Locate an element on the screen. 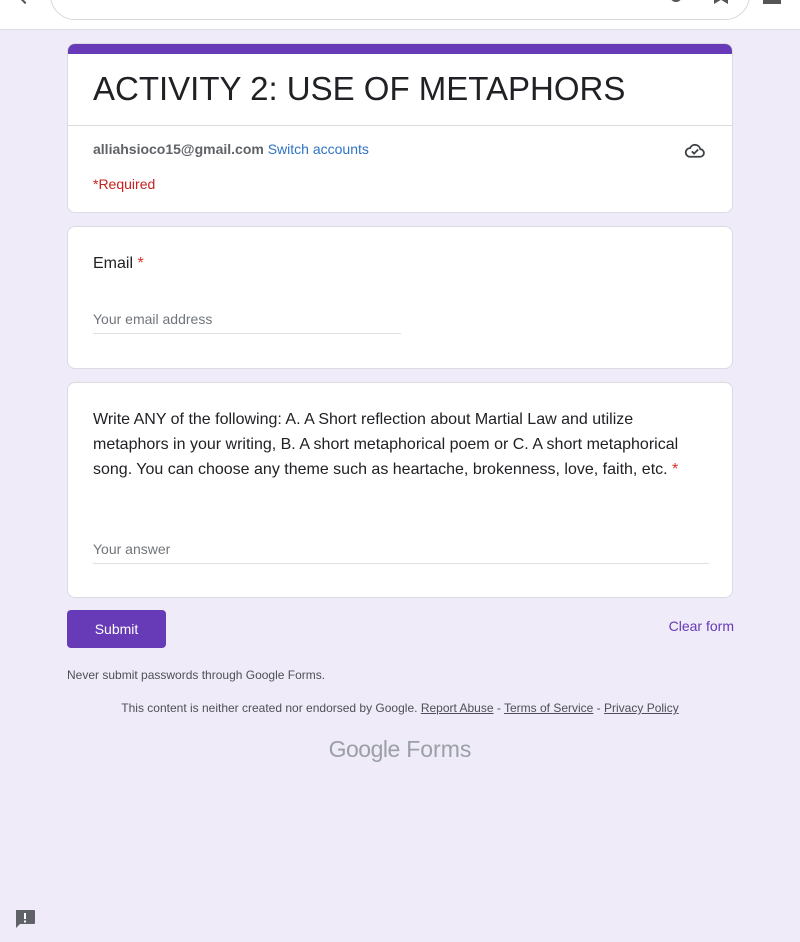 This screenshot has height=942, width=800. account-info: alliahsioco15@gmail.com Switch accounts is located at coordinates (231, 149).